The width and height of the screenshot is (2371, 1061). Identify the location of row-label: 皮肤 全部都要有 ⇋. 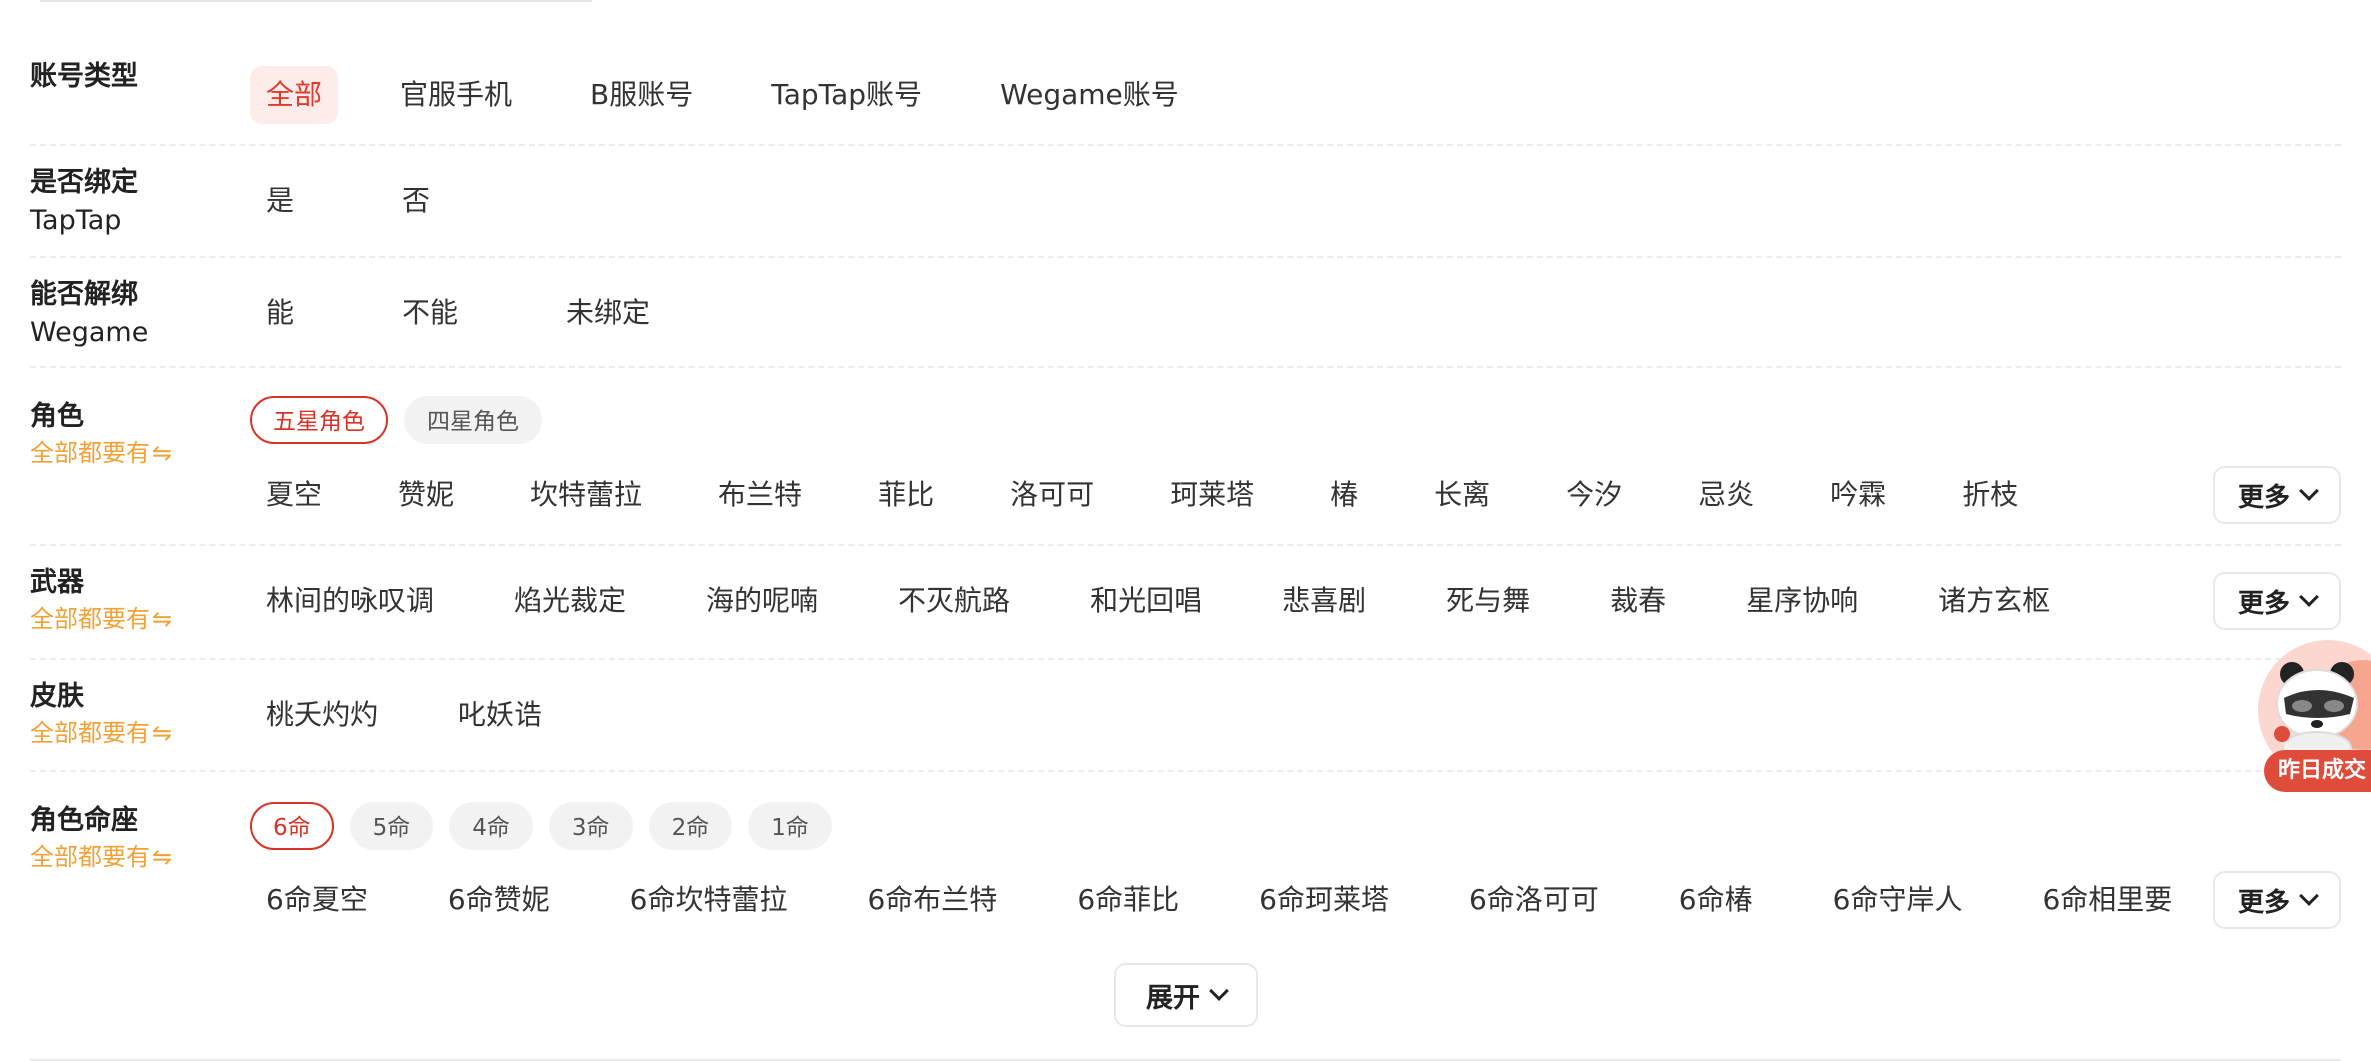
(101, 714).